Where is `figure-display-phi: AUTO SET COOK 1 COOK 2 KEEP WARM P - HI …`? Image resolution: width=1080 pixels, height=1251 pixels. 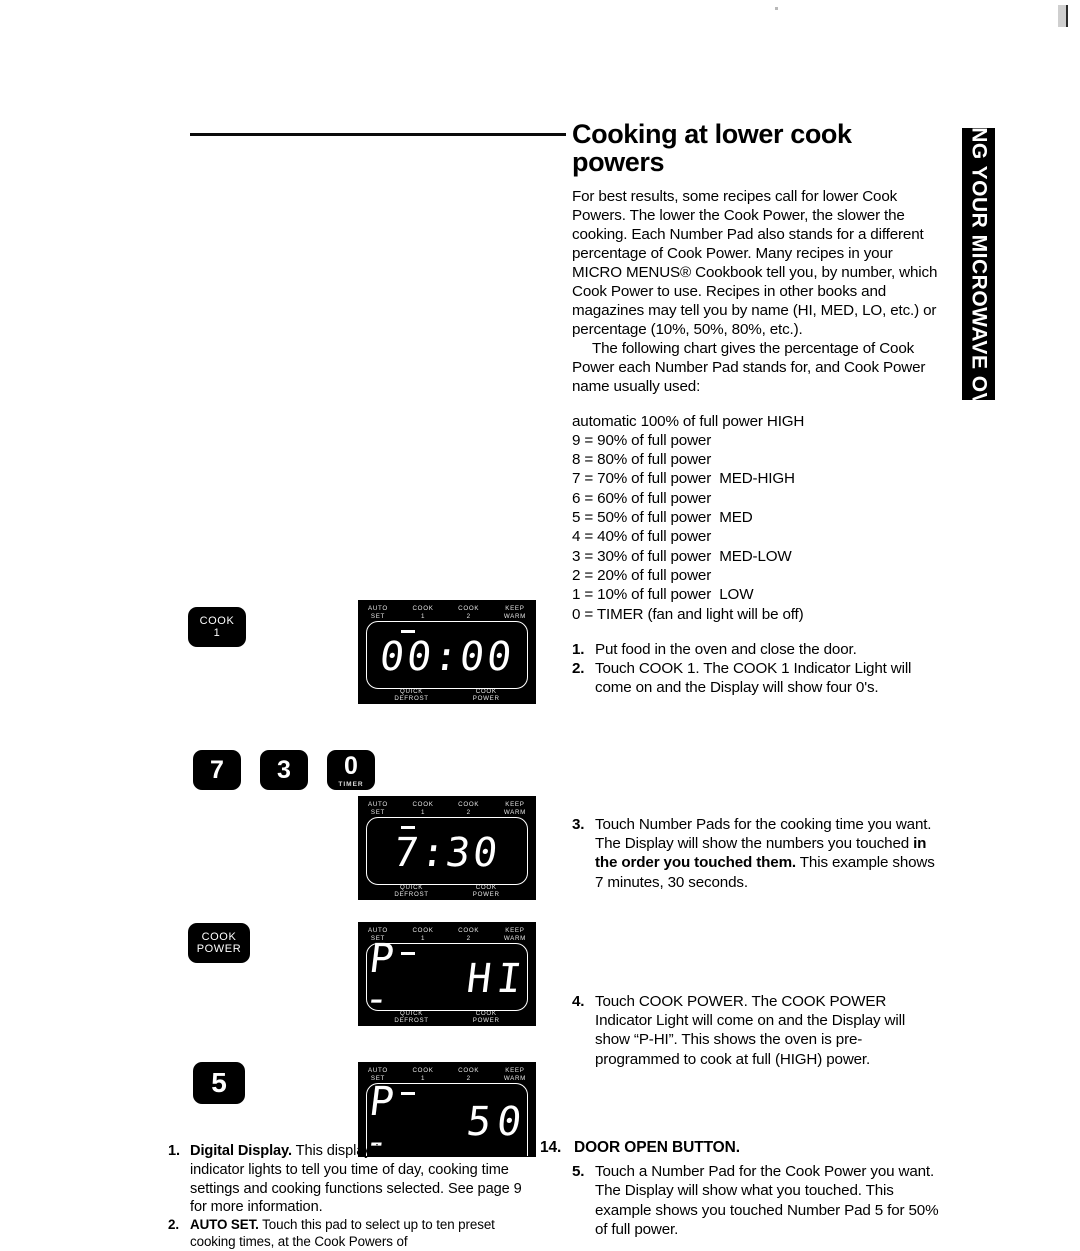
figure-display-phi: AUTO SET COOK 1 COOK 2 KEEP WARM P - HI … is located at coordinates (447, 974).